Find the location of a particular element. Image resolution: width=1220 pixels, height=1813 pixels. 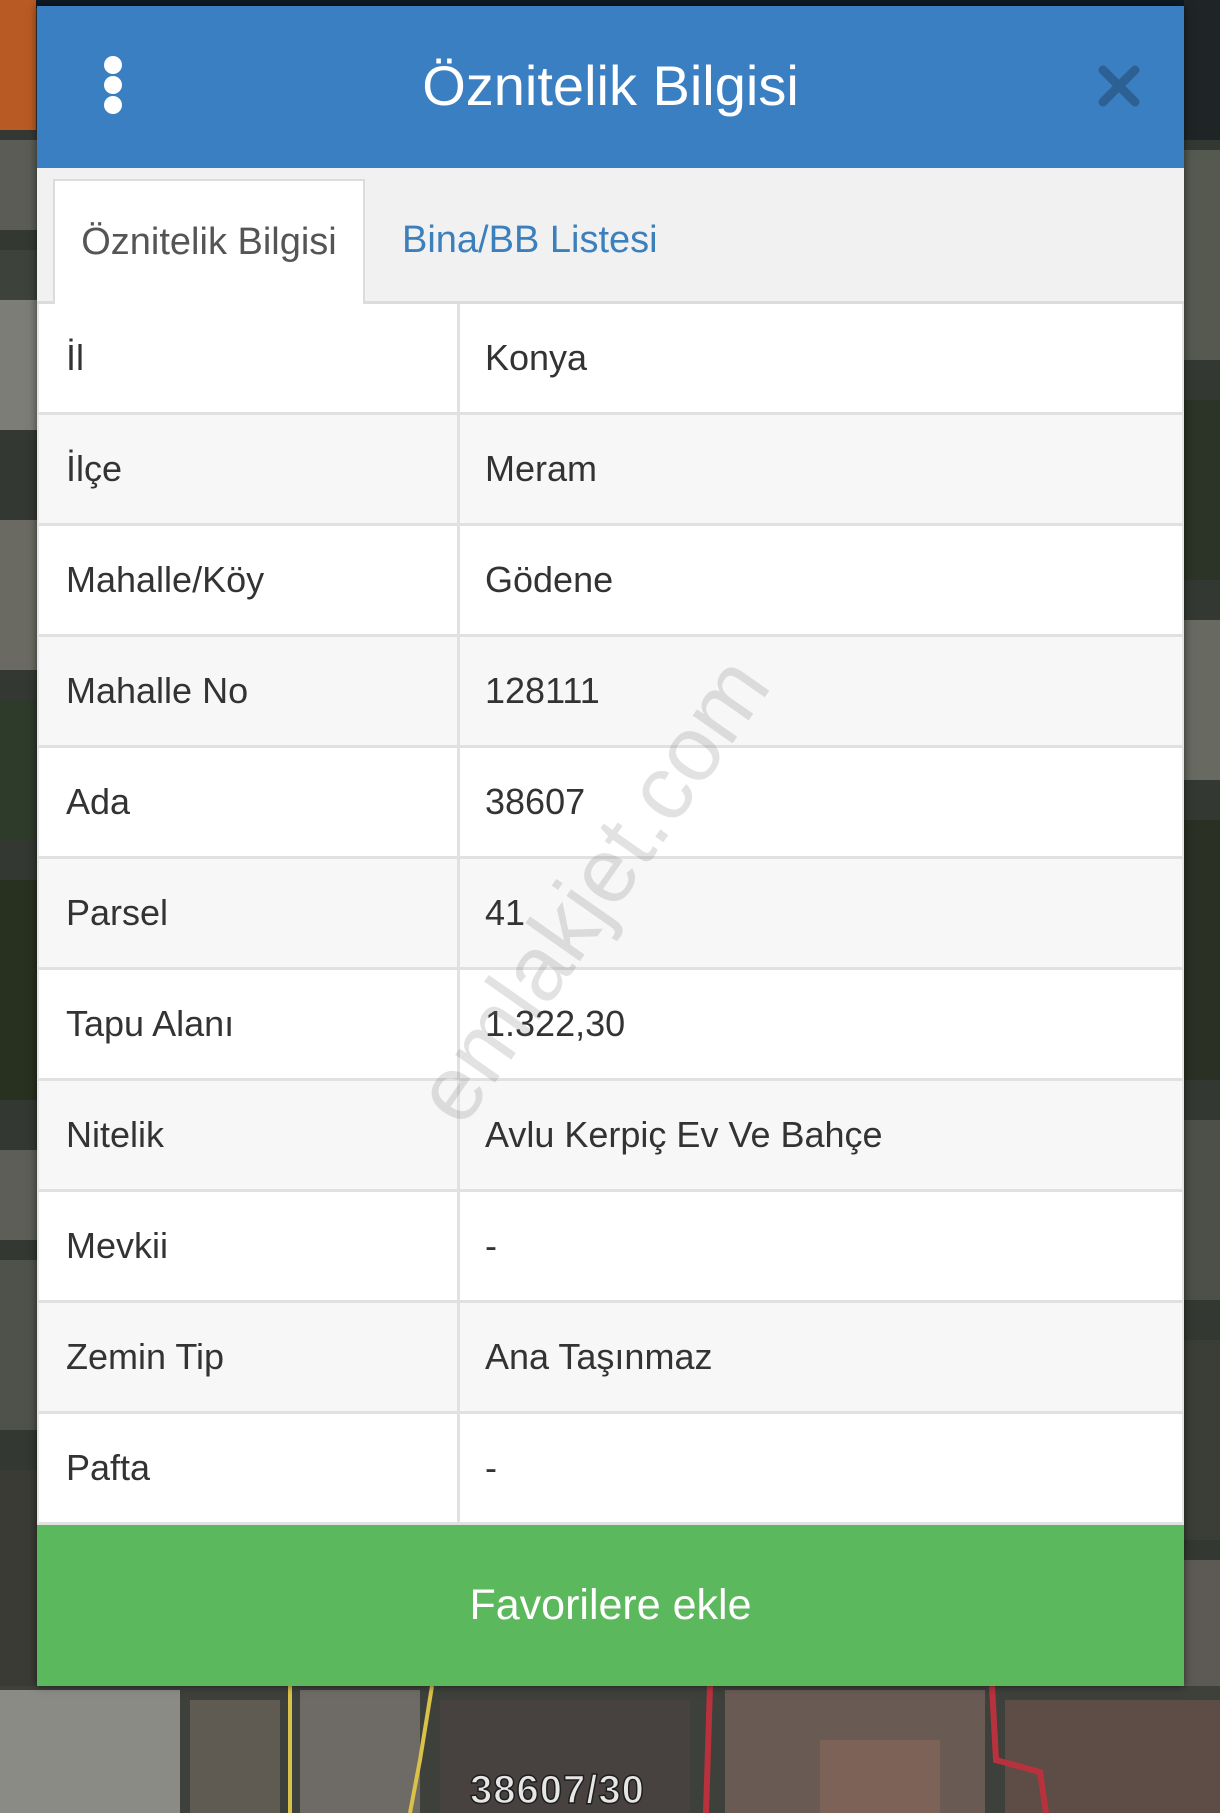

attribute-label: Pafta is located at coordinates (249, 1468).